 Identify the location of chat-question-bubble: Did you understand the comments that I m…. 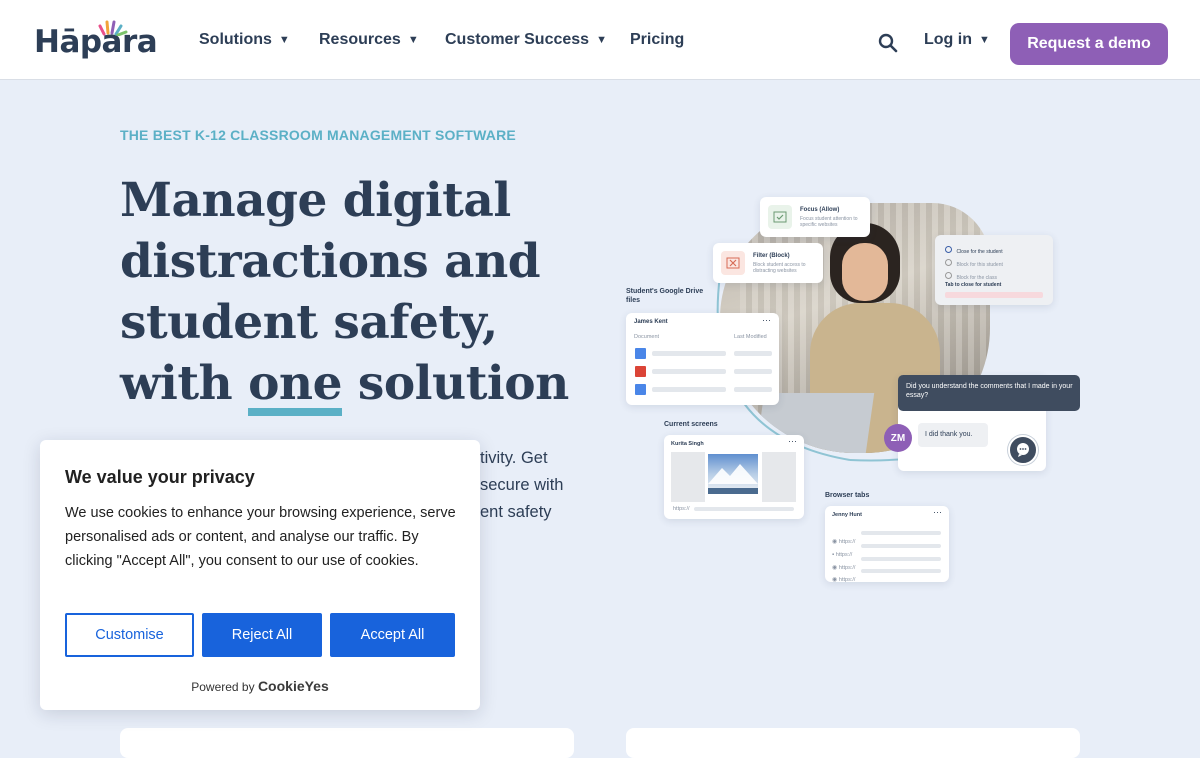
(989, 393).